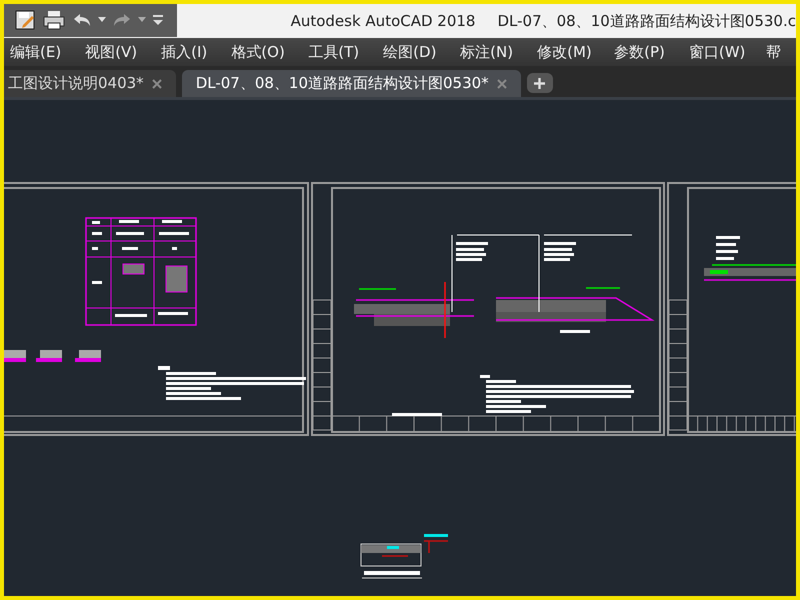 The width and height of the screenshot is (800, 600). I want to click on plus-icon, so click(540, 83).